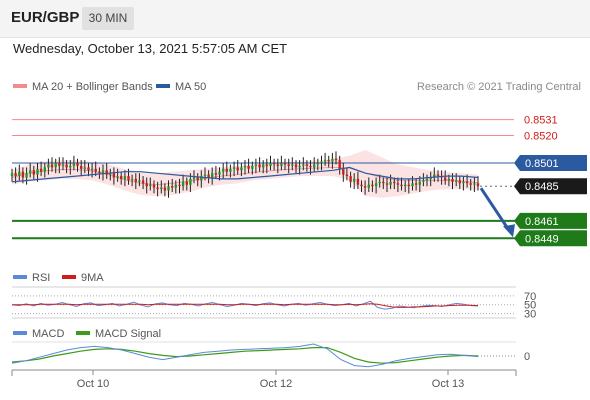 The width and height of the screenshot is (590, 400). What do you see at coordinates (41, 278) in the screenshot?
I see `rsi-legend-label: RSI` at bounding box center [41, 278].